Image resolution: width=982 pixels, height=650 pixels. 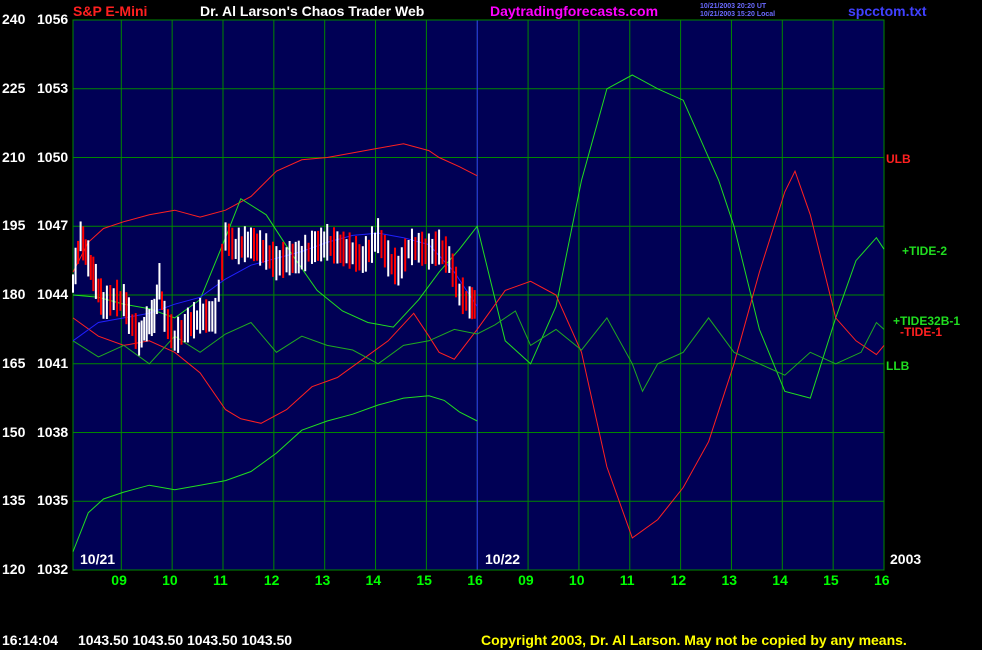 What do you see at coordinates (53, 431) in the screenshot?
I see `y-tick-label-price: 1038` at bounding box center [53, 431].